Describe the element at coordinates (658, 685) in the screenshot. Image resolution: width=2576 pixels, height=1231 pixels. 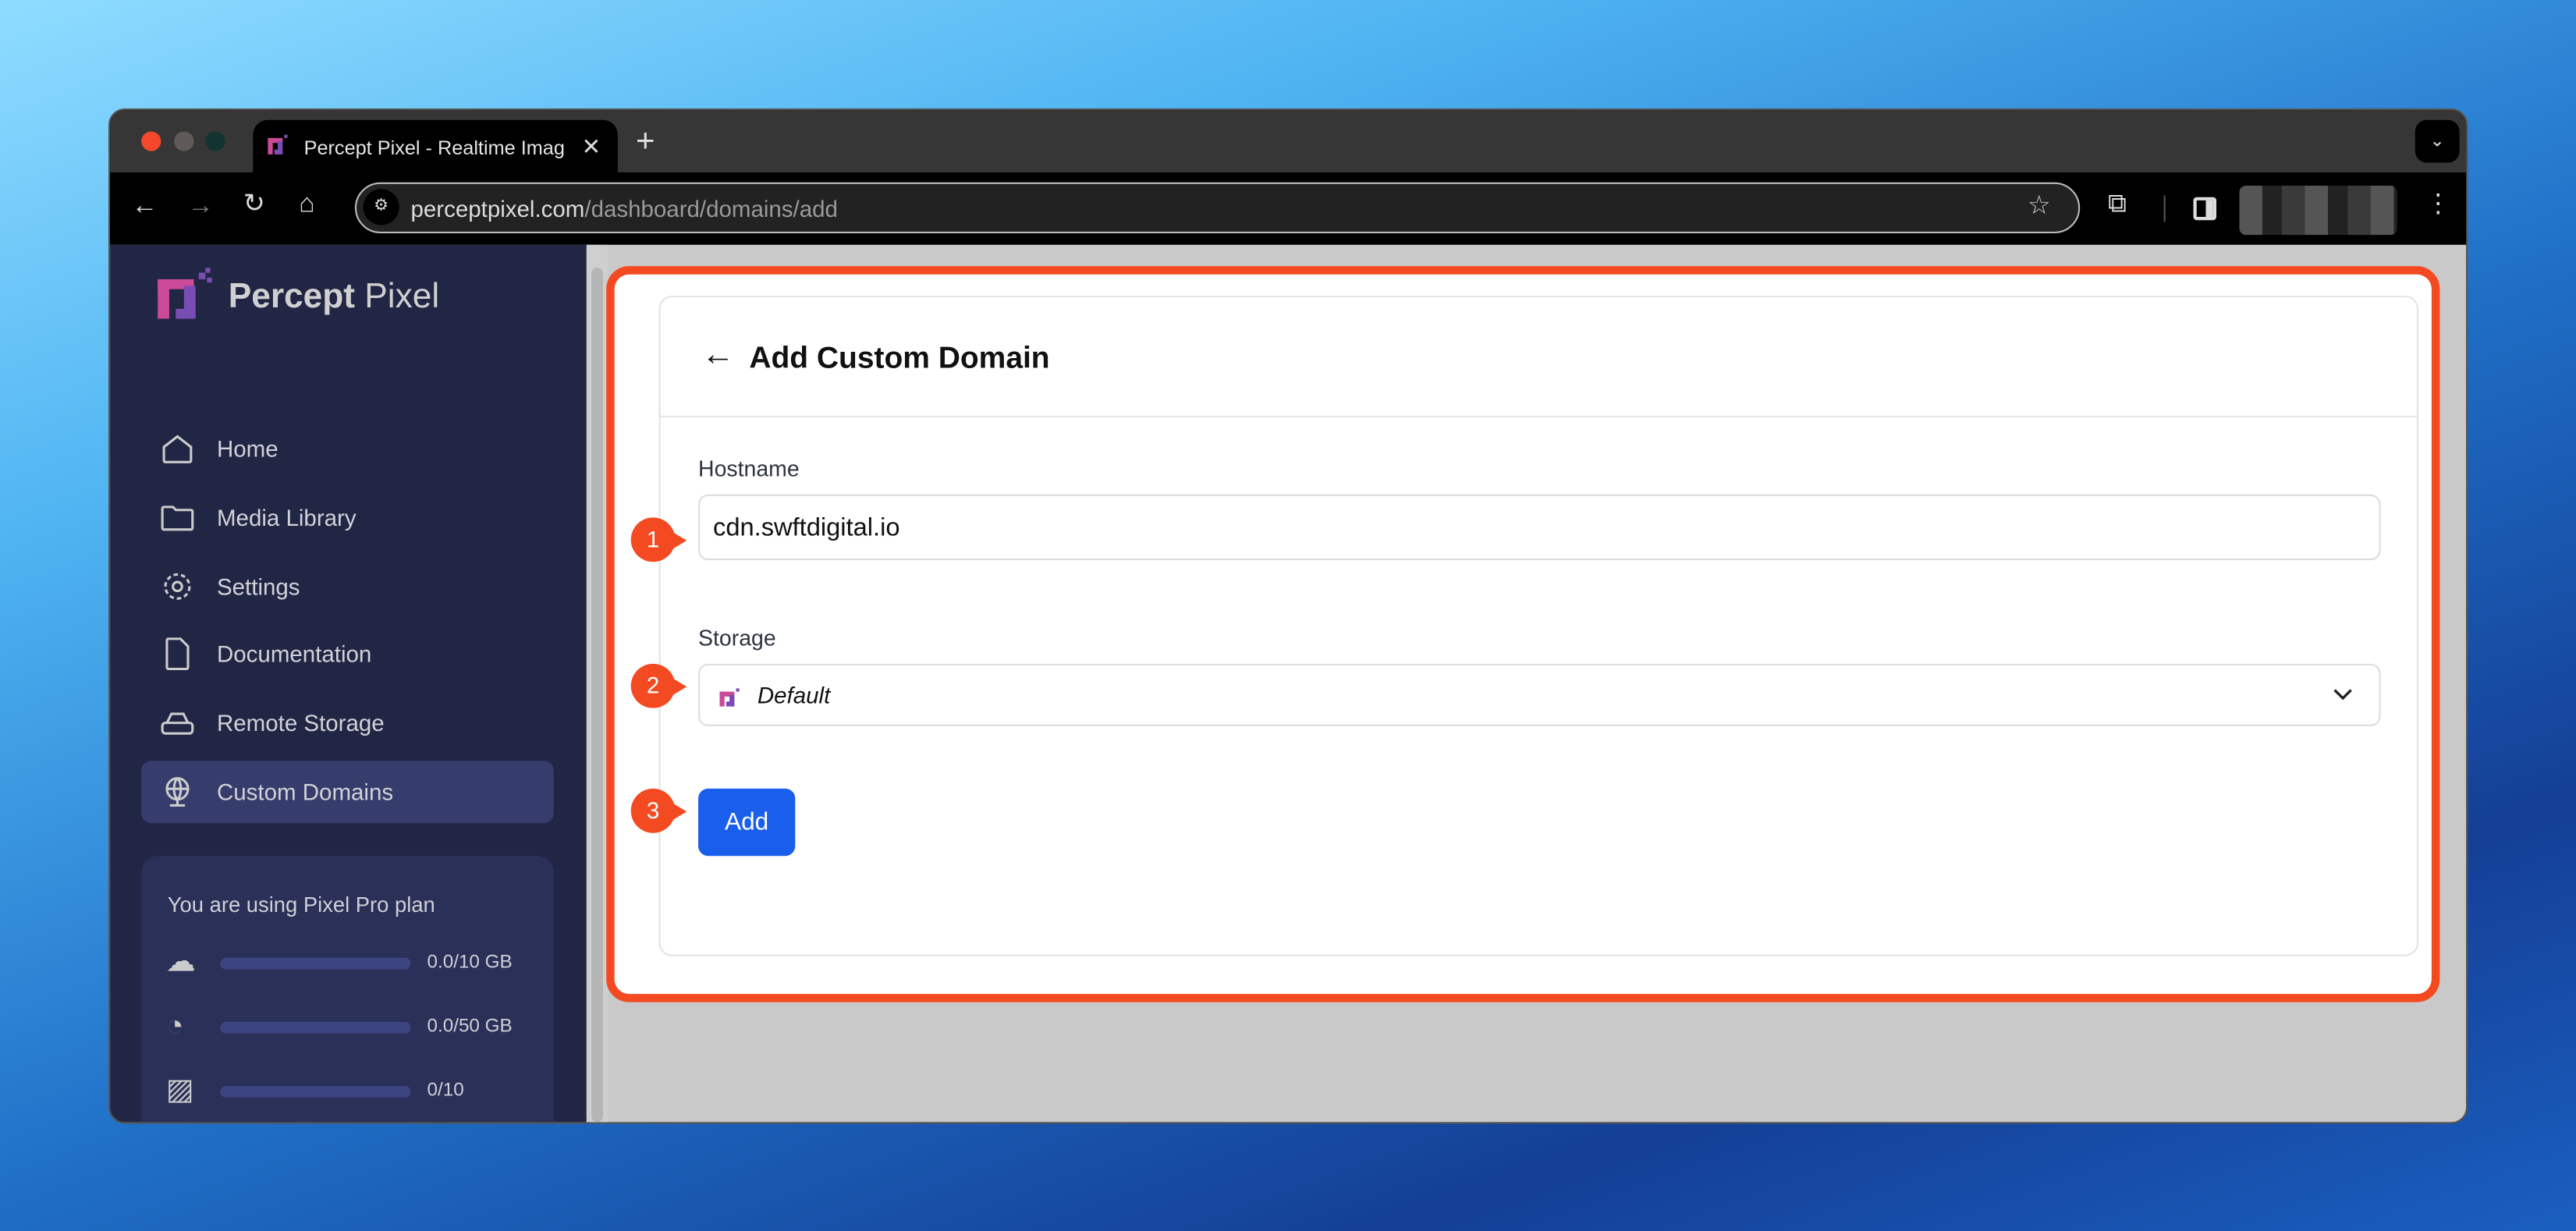
I see `step-marker-2: 2` at that location.